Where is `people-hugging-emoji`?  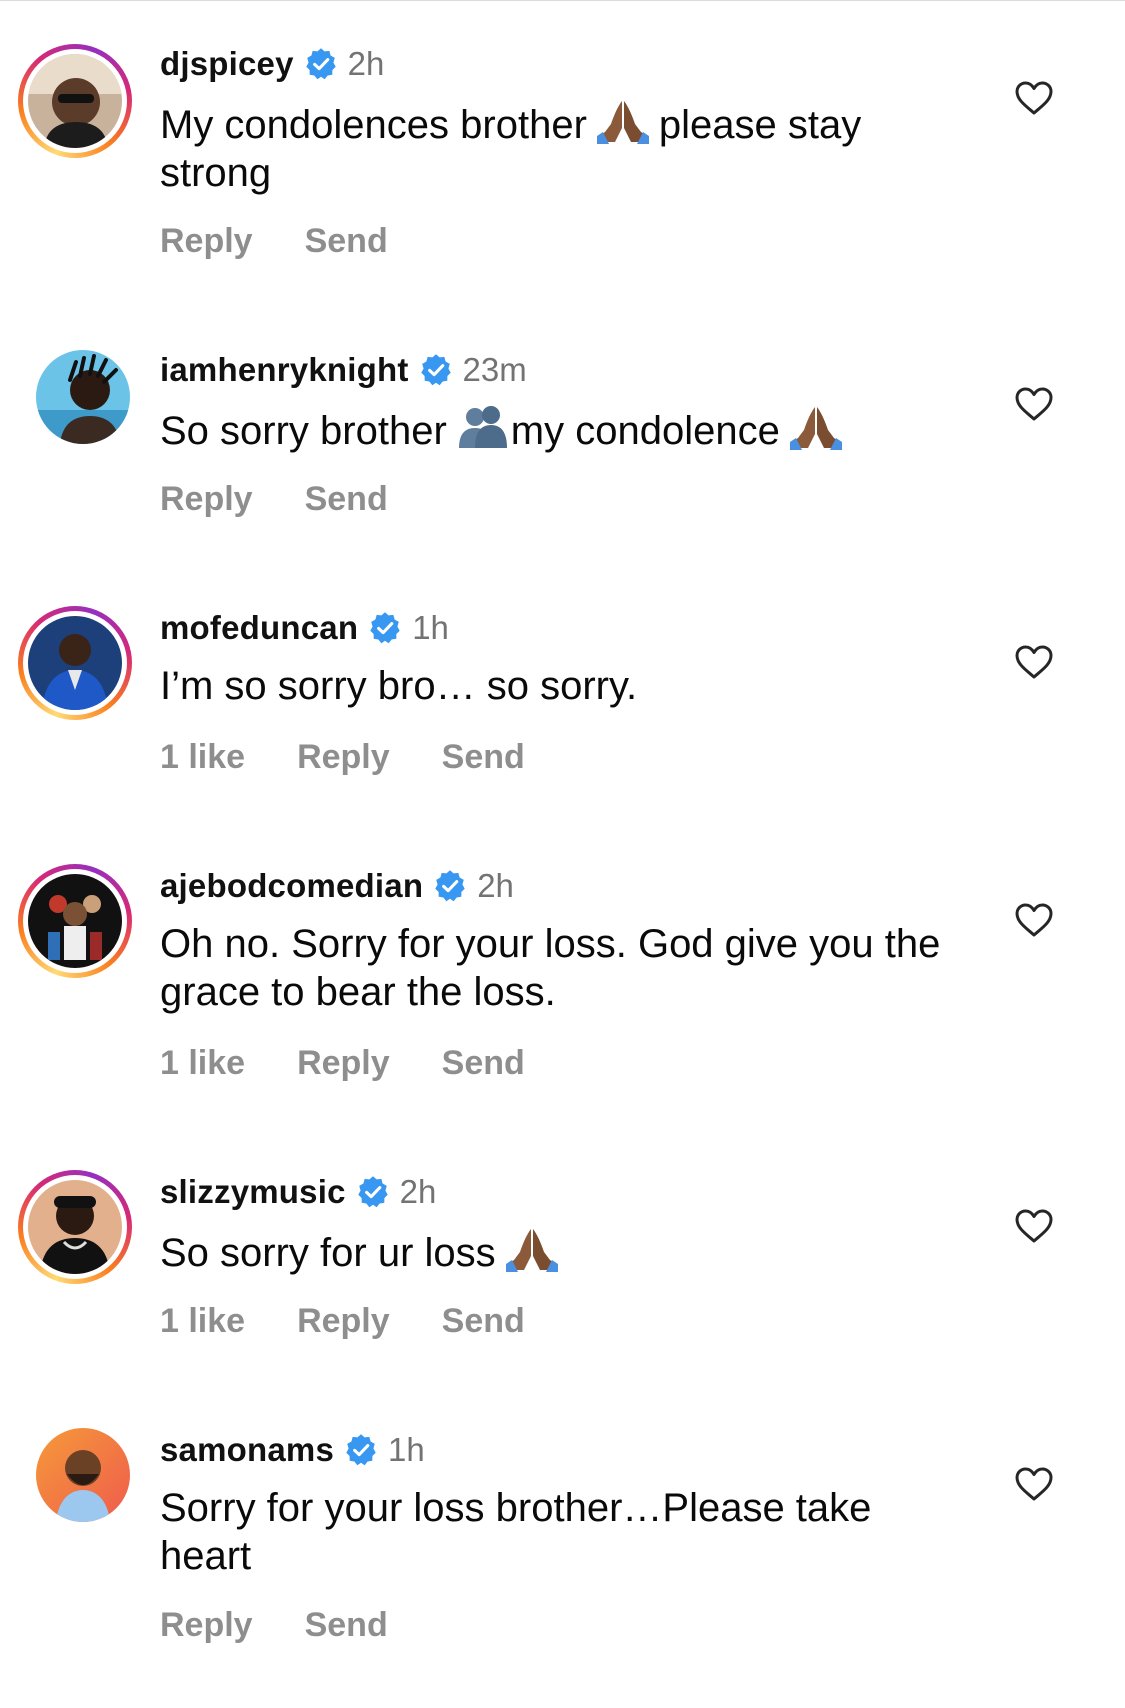 people-hugging-emoji is located at coordinates (483, 427).